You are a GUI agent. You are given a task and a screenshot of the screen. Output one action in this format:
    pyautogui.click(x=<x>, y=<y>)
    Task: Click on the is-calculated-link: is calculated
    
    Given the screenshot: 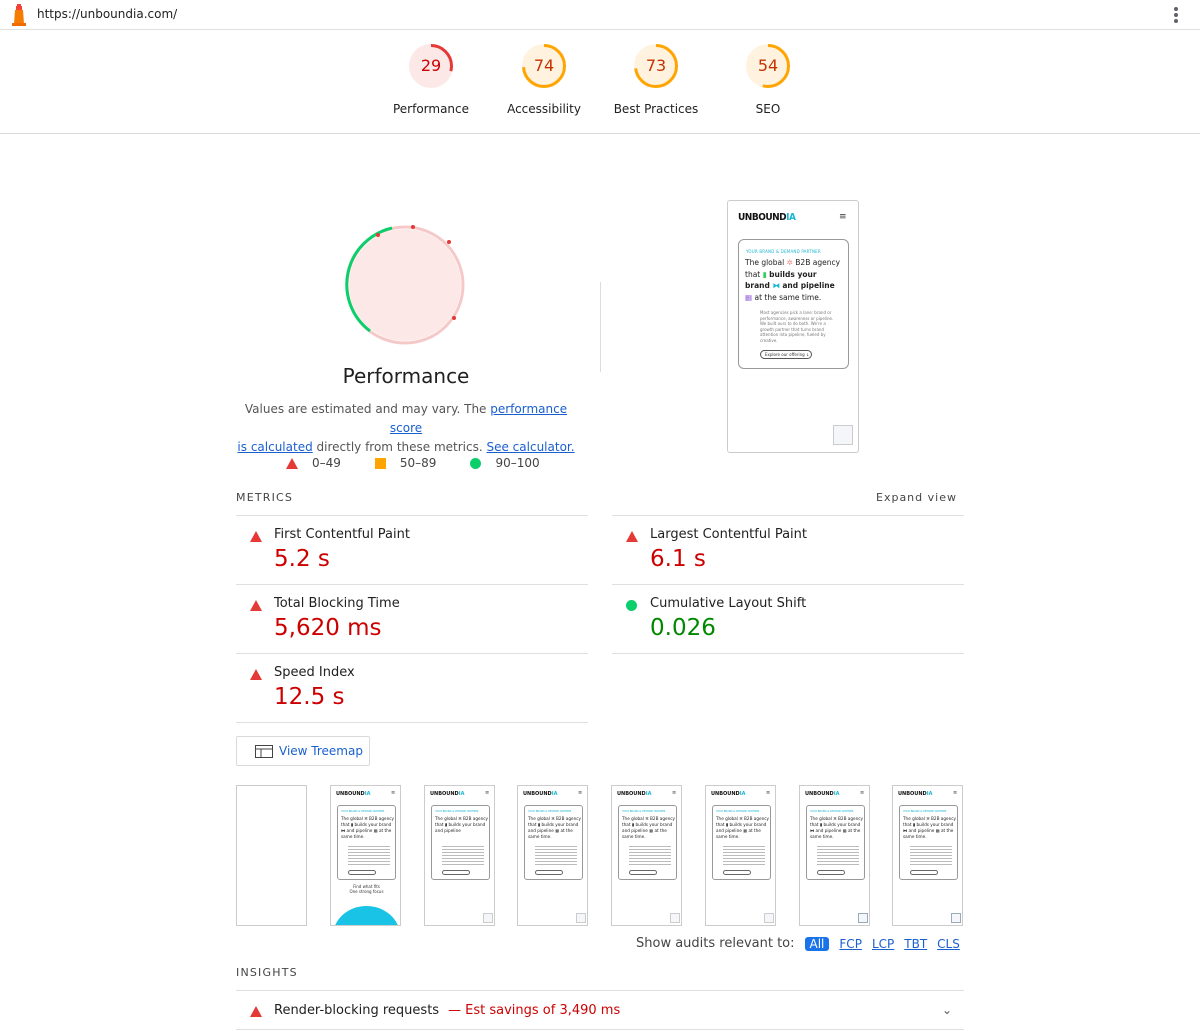 What is the action you would take?
    pyautogui.click(x=274, y=447)
    